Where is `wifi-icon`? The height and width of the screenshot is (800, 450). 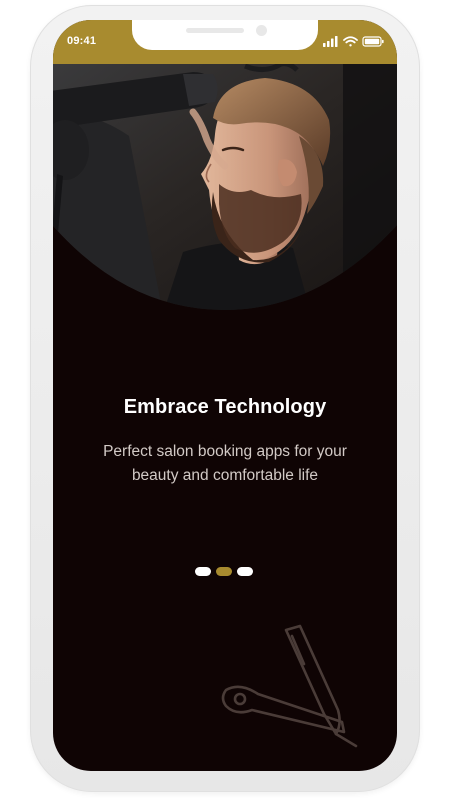
wifi-icon is located at coordinates (350, 41).